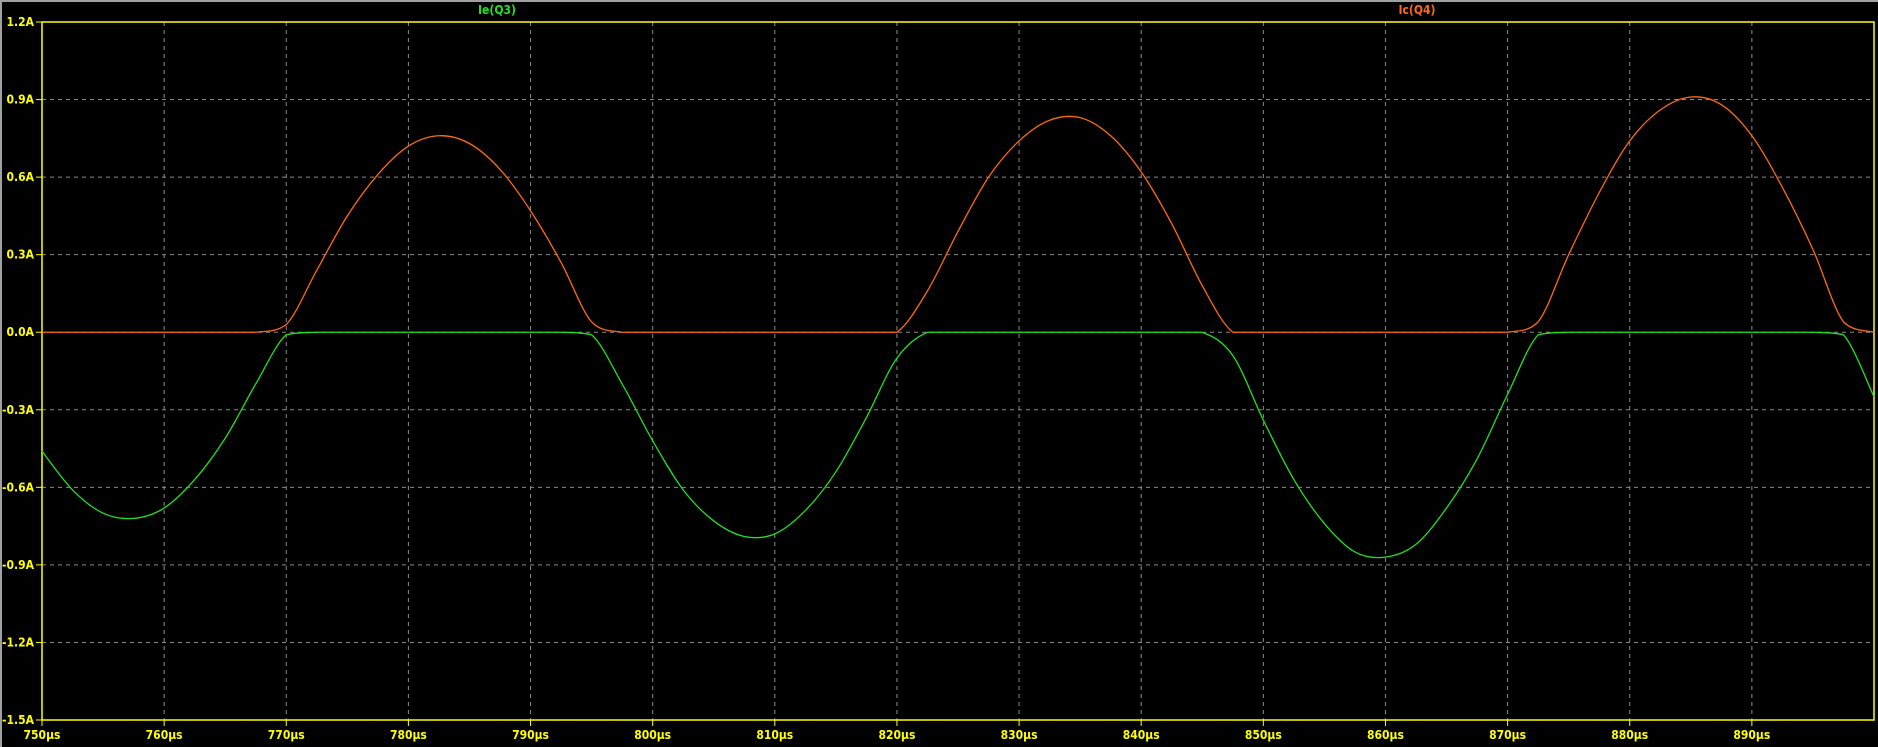 The image size is (1878, 747). I want to click on x-tick-label: 750µs, so click(42, 735).